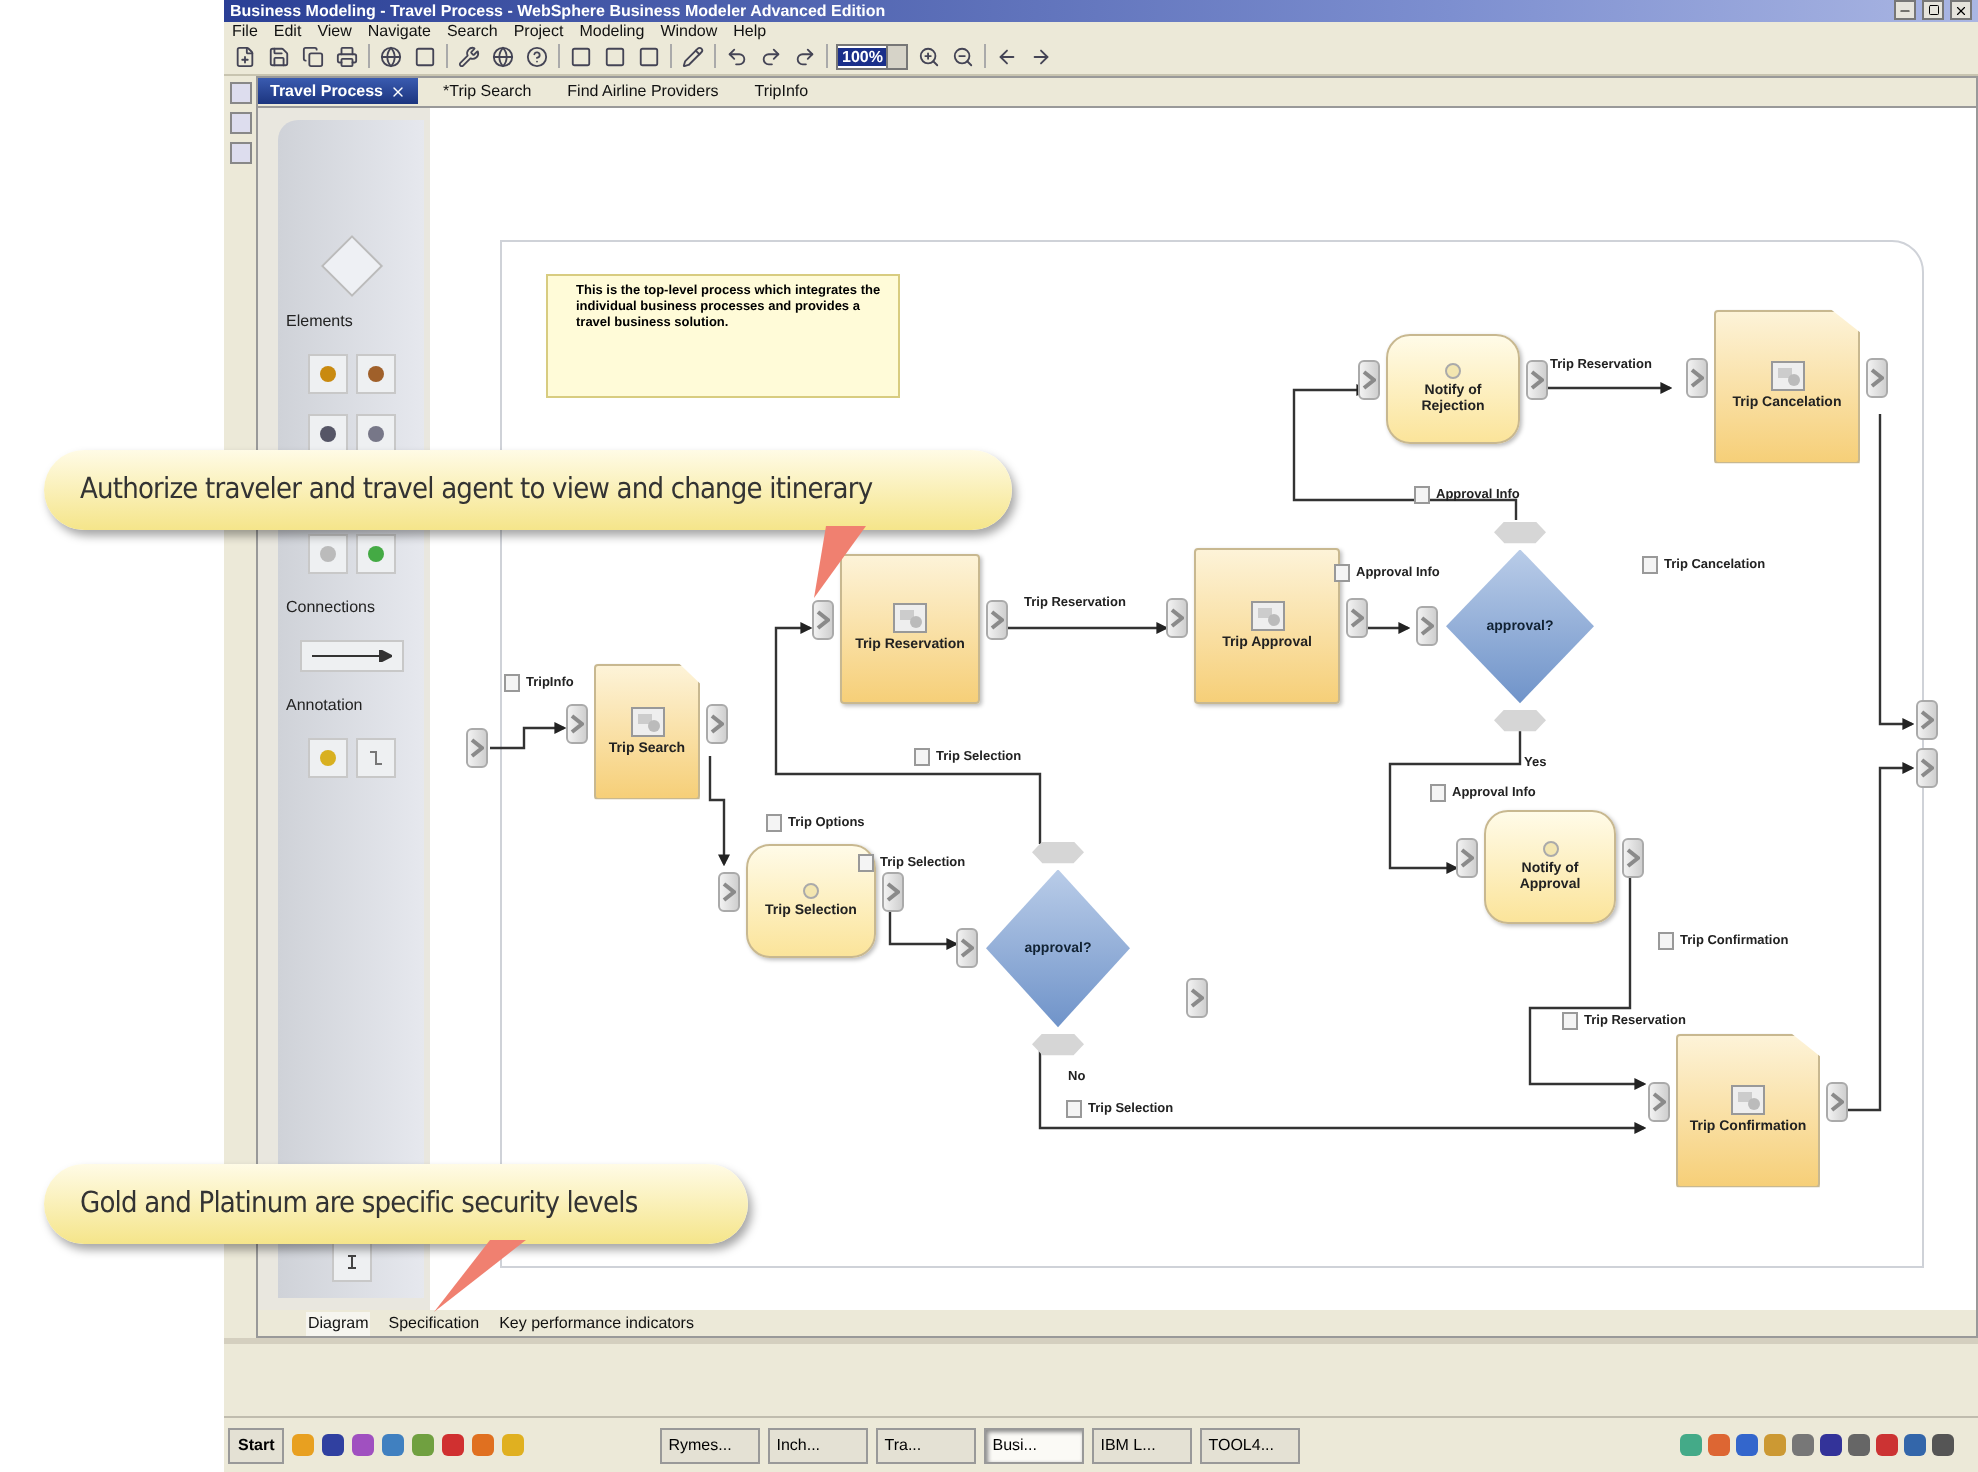  Describe the element at coordinates (929, 56) in the screenshot. I see `zoom-in-icon` at that location.